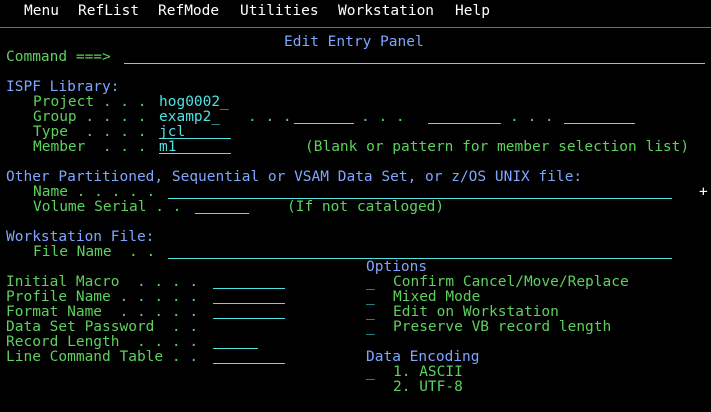 The height and width of the screenshot is (412, 711). I want to click on option-edit-on-workstation-label: Edit on Workstation, so click(476, 312).